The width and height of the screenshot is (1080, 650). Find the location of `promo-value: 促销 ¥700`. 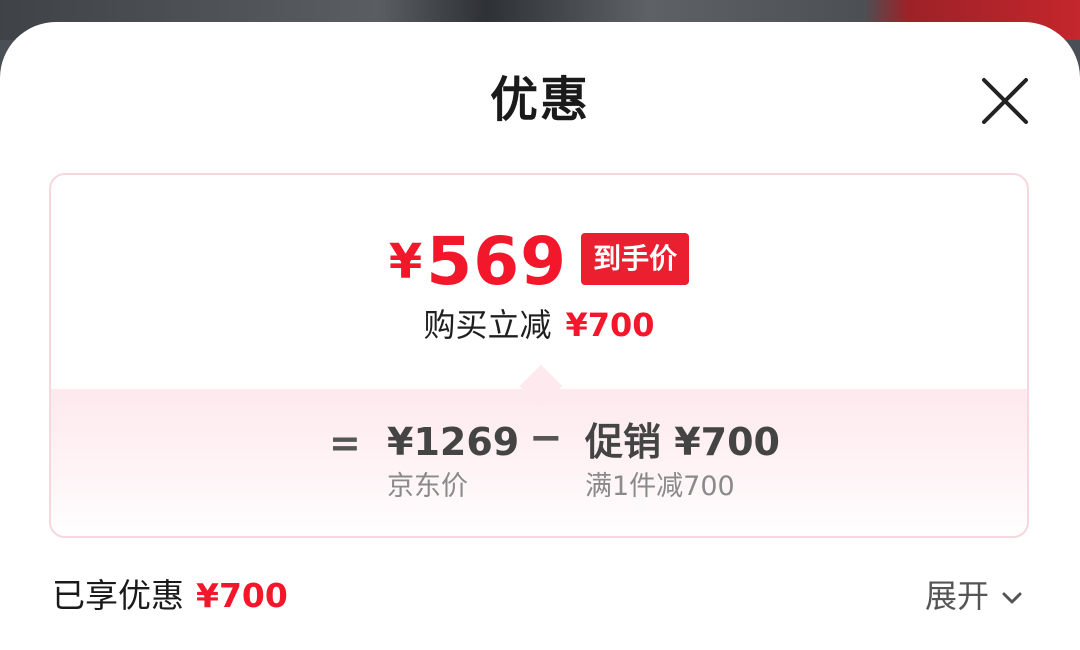

promo-value: 促销 ¥700 is located at coordinates (682, 442).